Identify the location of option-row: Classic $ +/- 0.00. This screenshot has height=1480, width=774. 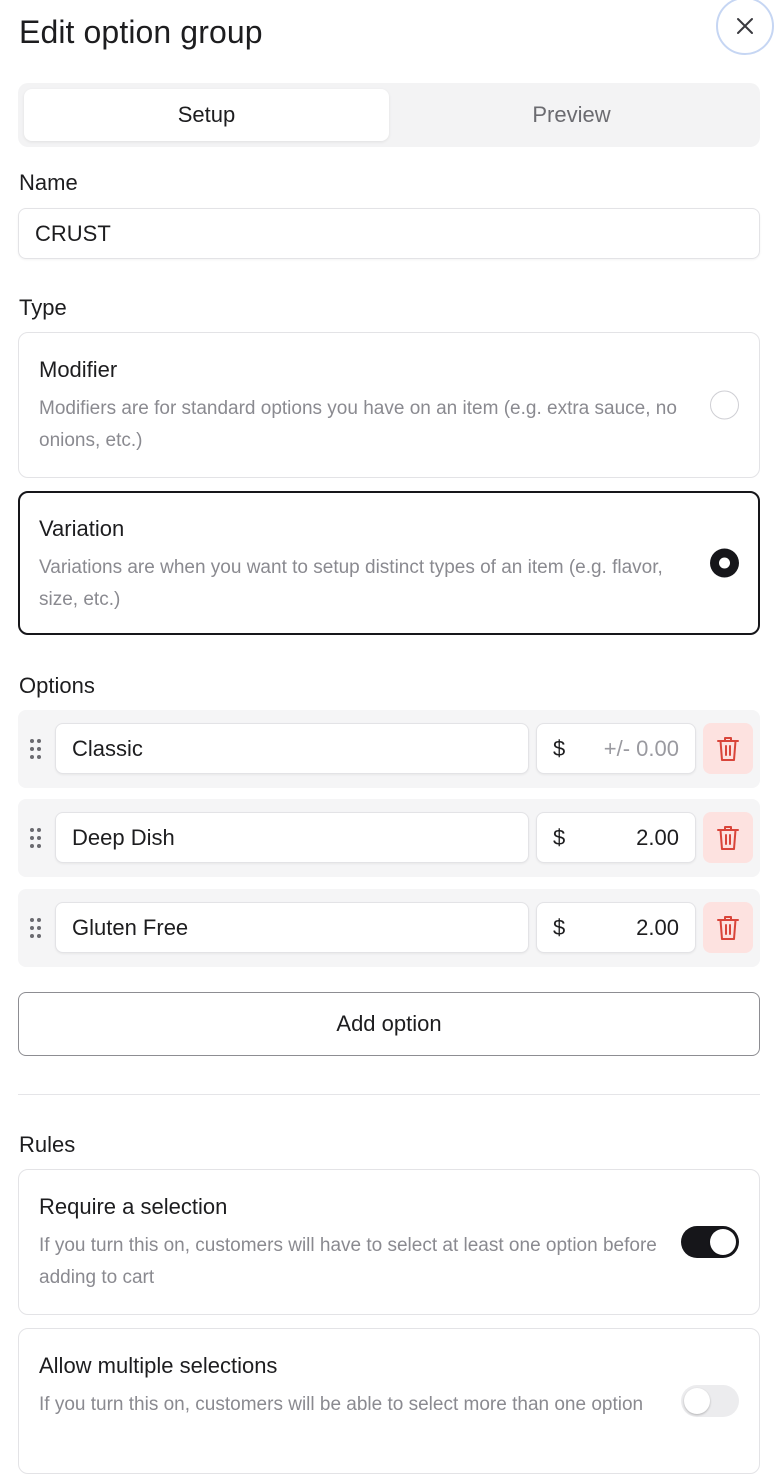
(389, 749).